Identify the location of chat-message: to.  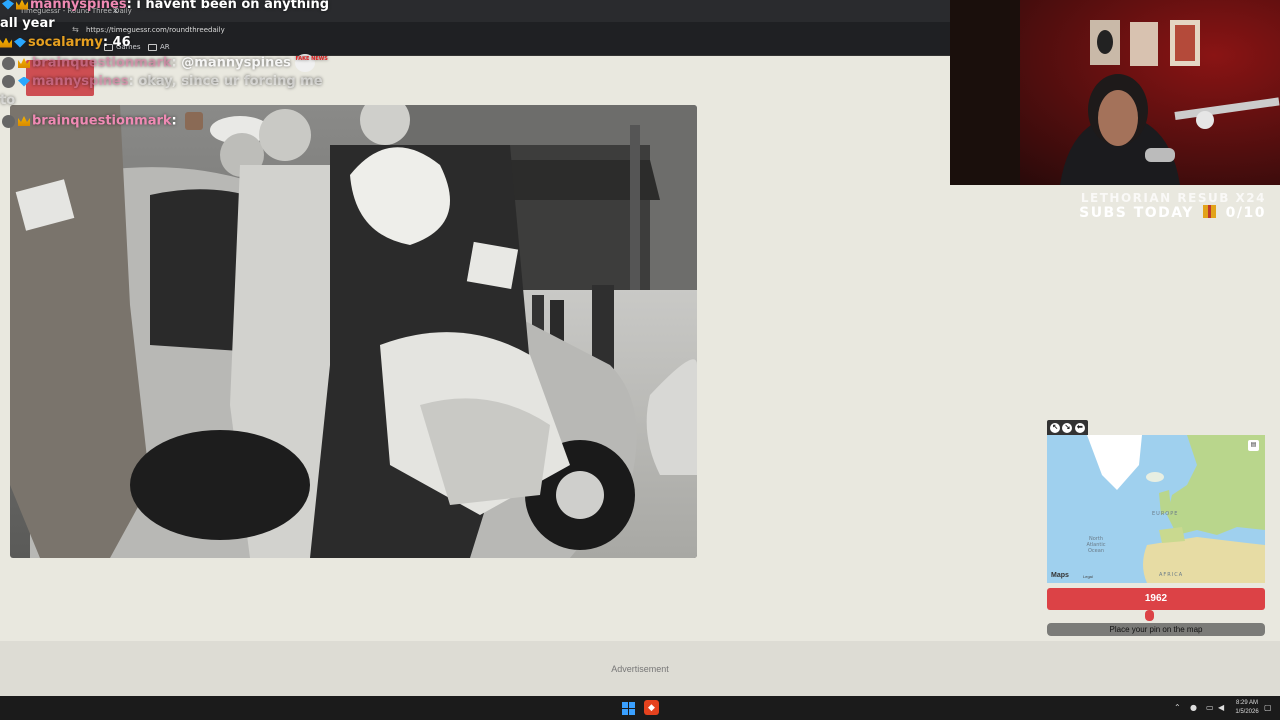
(7, 100).